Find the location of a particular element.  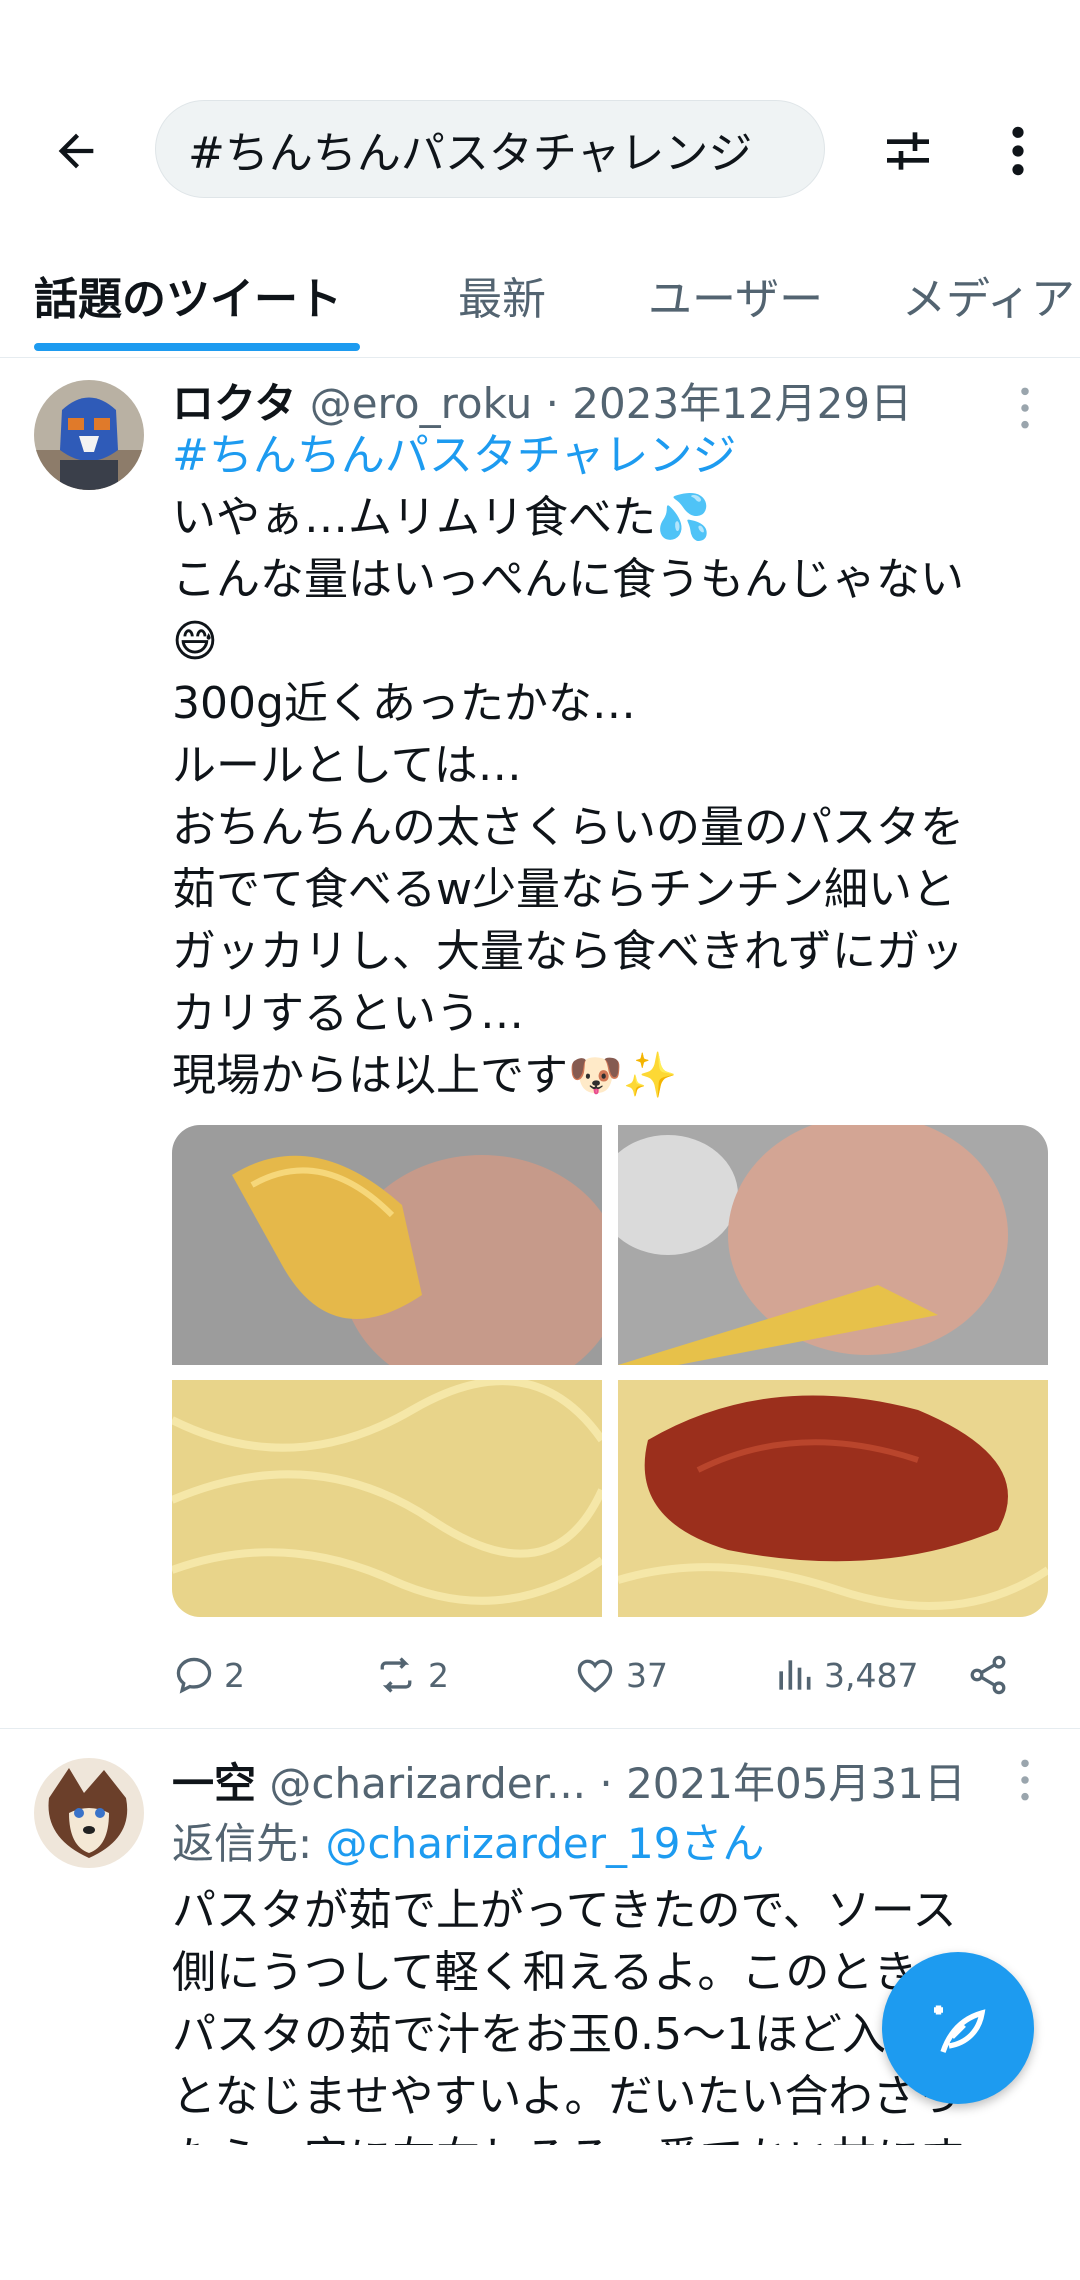

tweet-header: 一空 @charizarder... · 2021年05月31日 is located at coordinates (569, 1780).